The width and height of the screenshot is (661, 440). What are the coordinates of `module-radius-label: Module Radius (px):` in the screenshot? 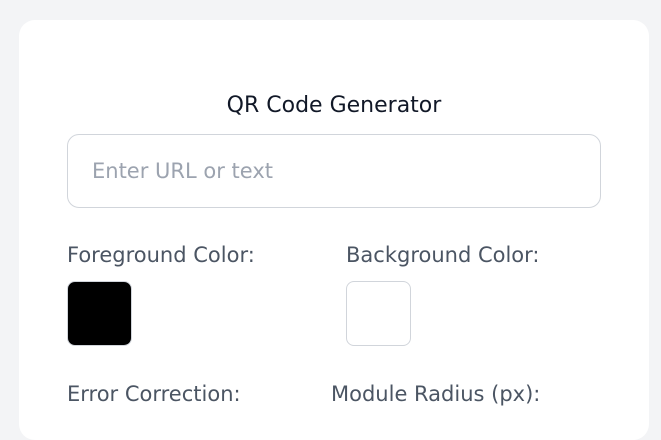 It's located at (436, 394).